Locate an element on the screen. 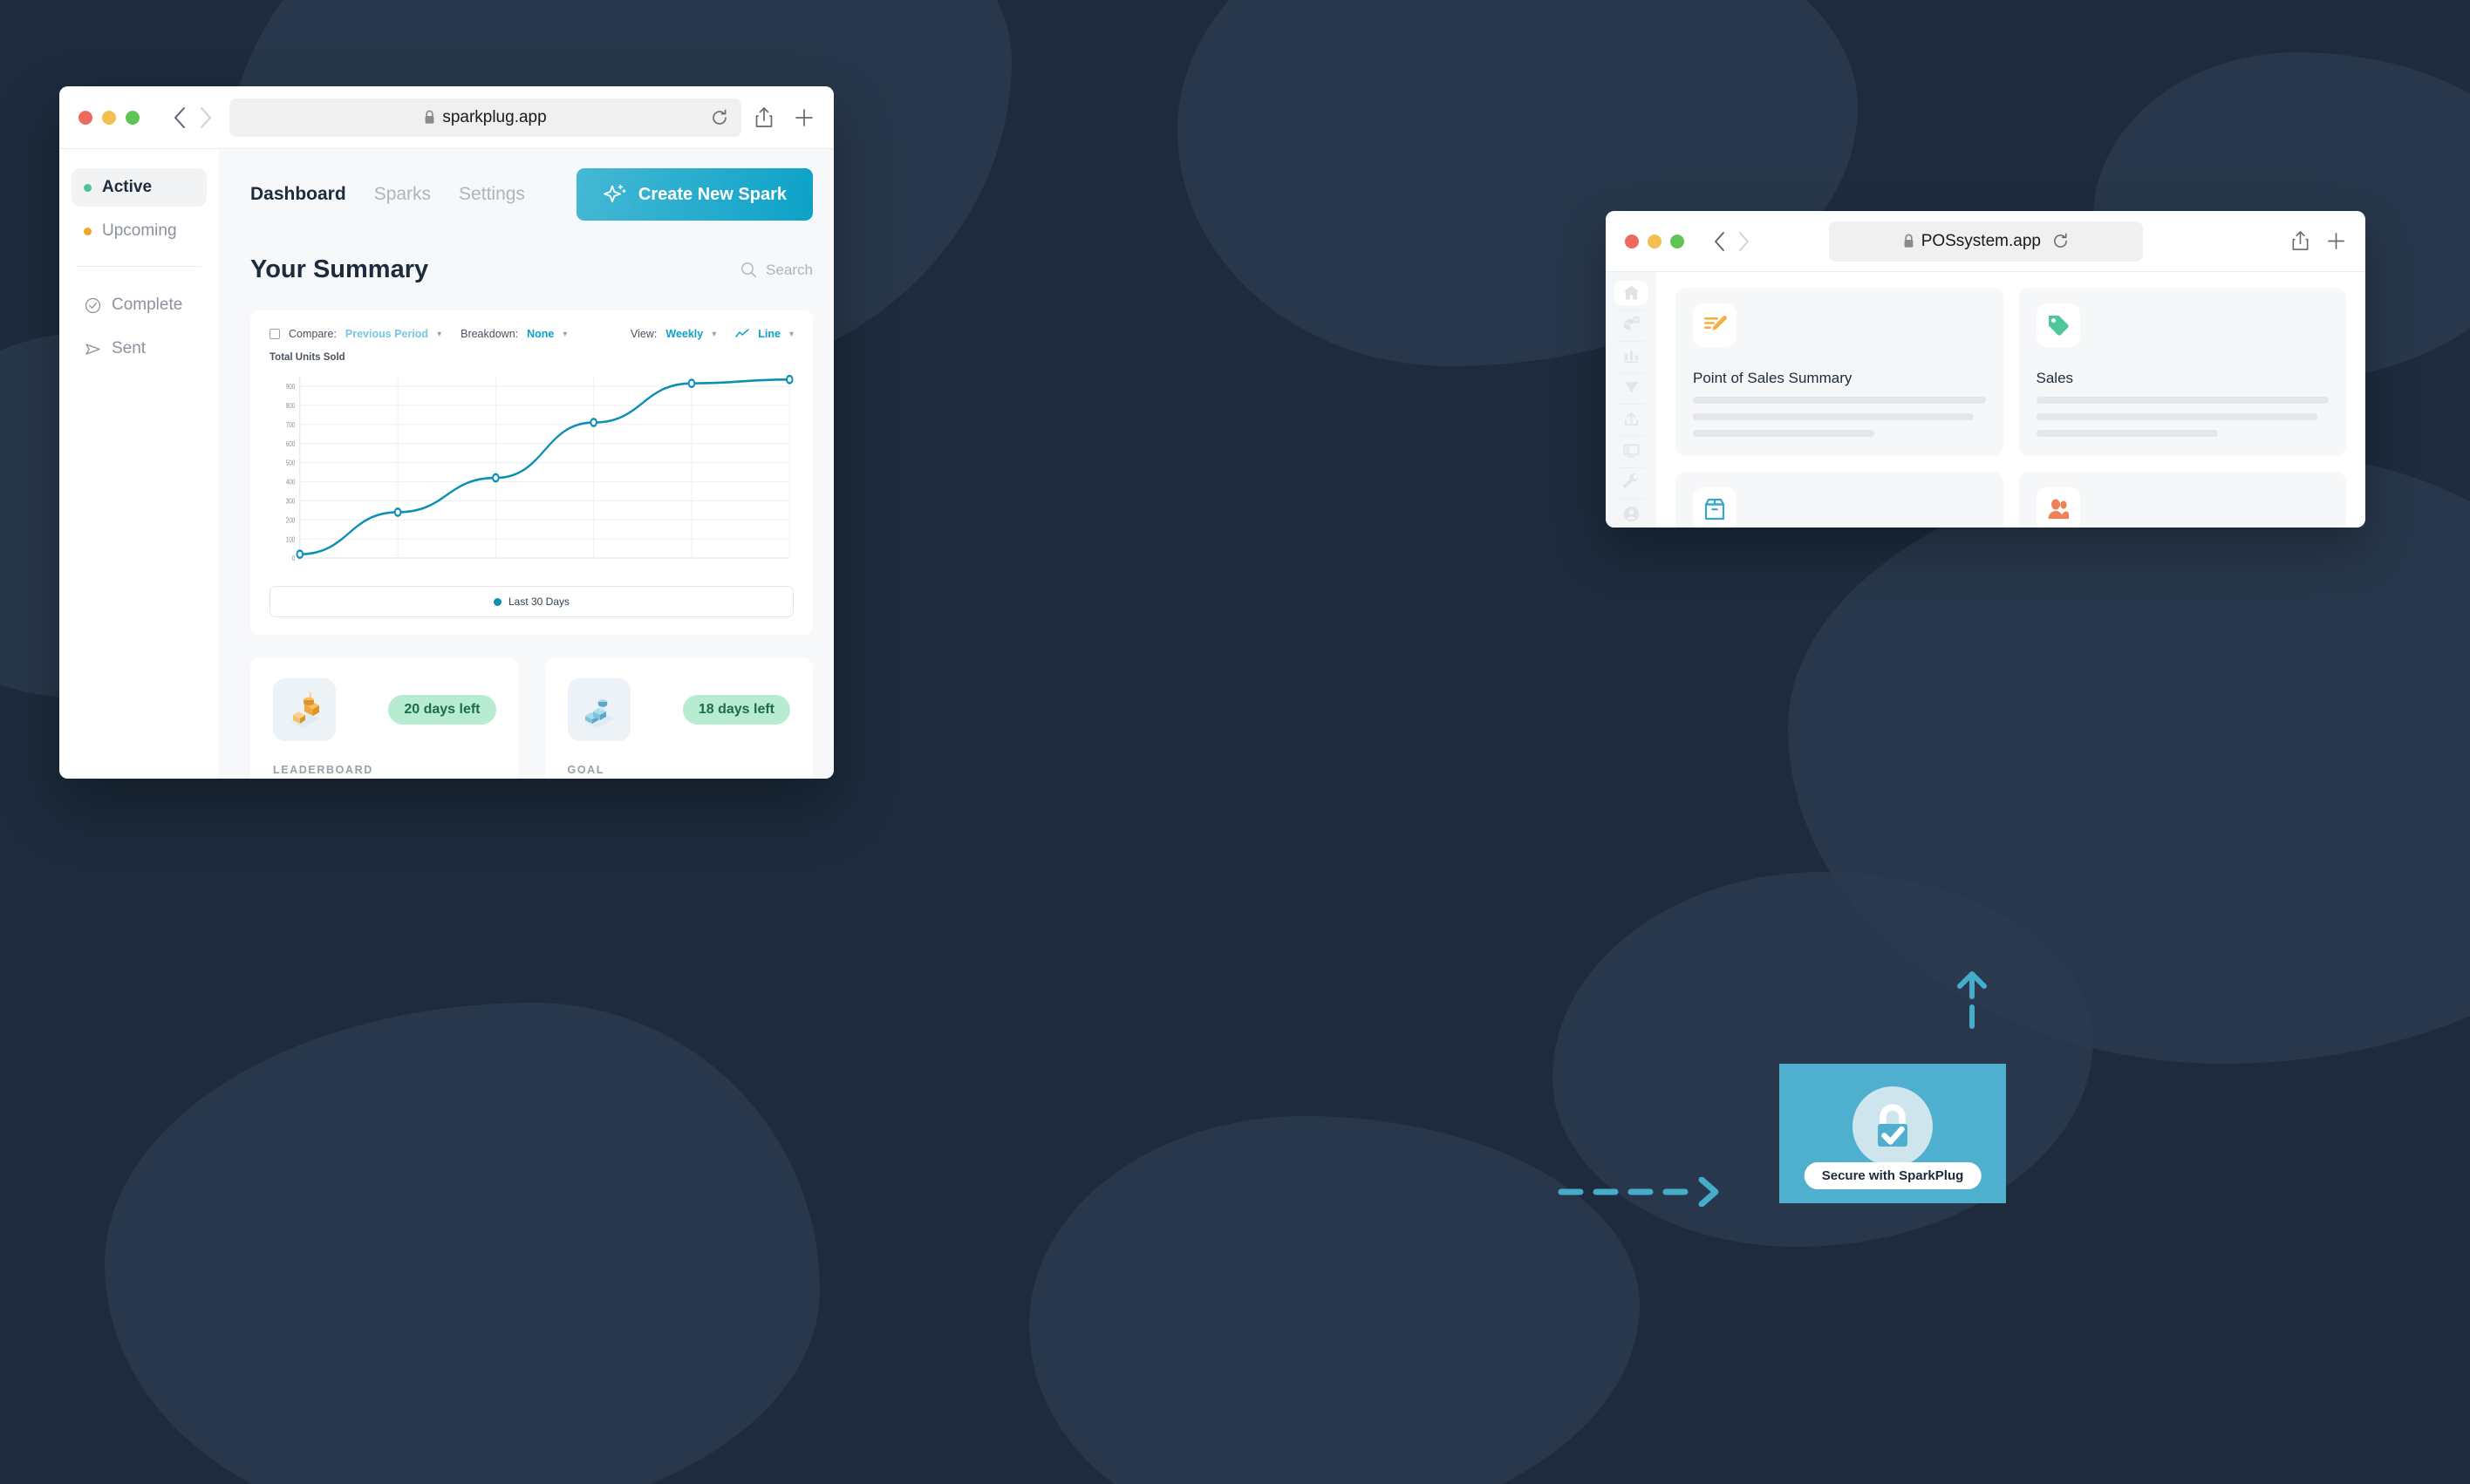  breakdown-value: None is located at coordinates (540, 334).